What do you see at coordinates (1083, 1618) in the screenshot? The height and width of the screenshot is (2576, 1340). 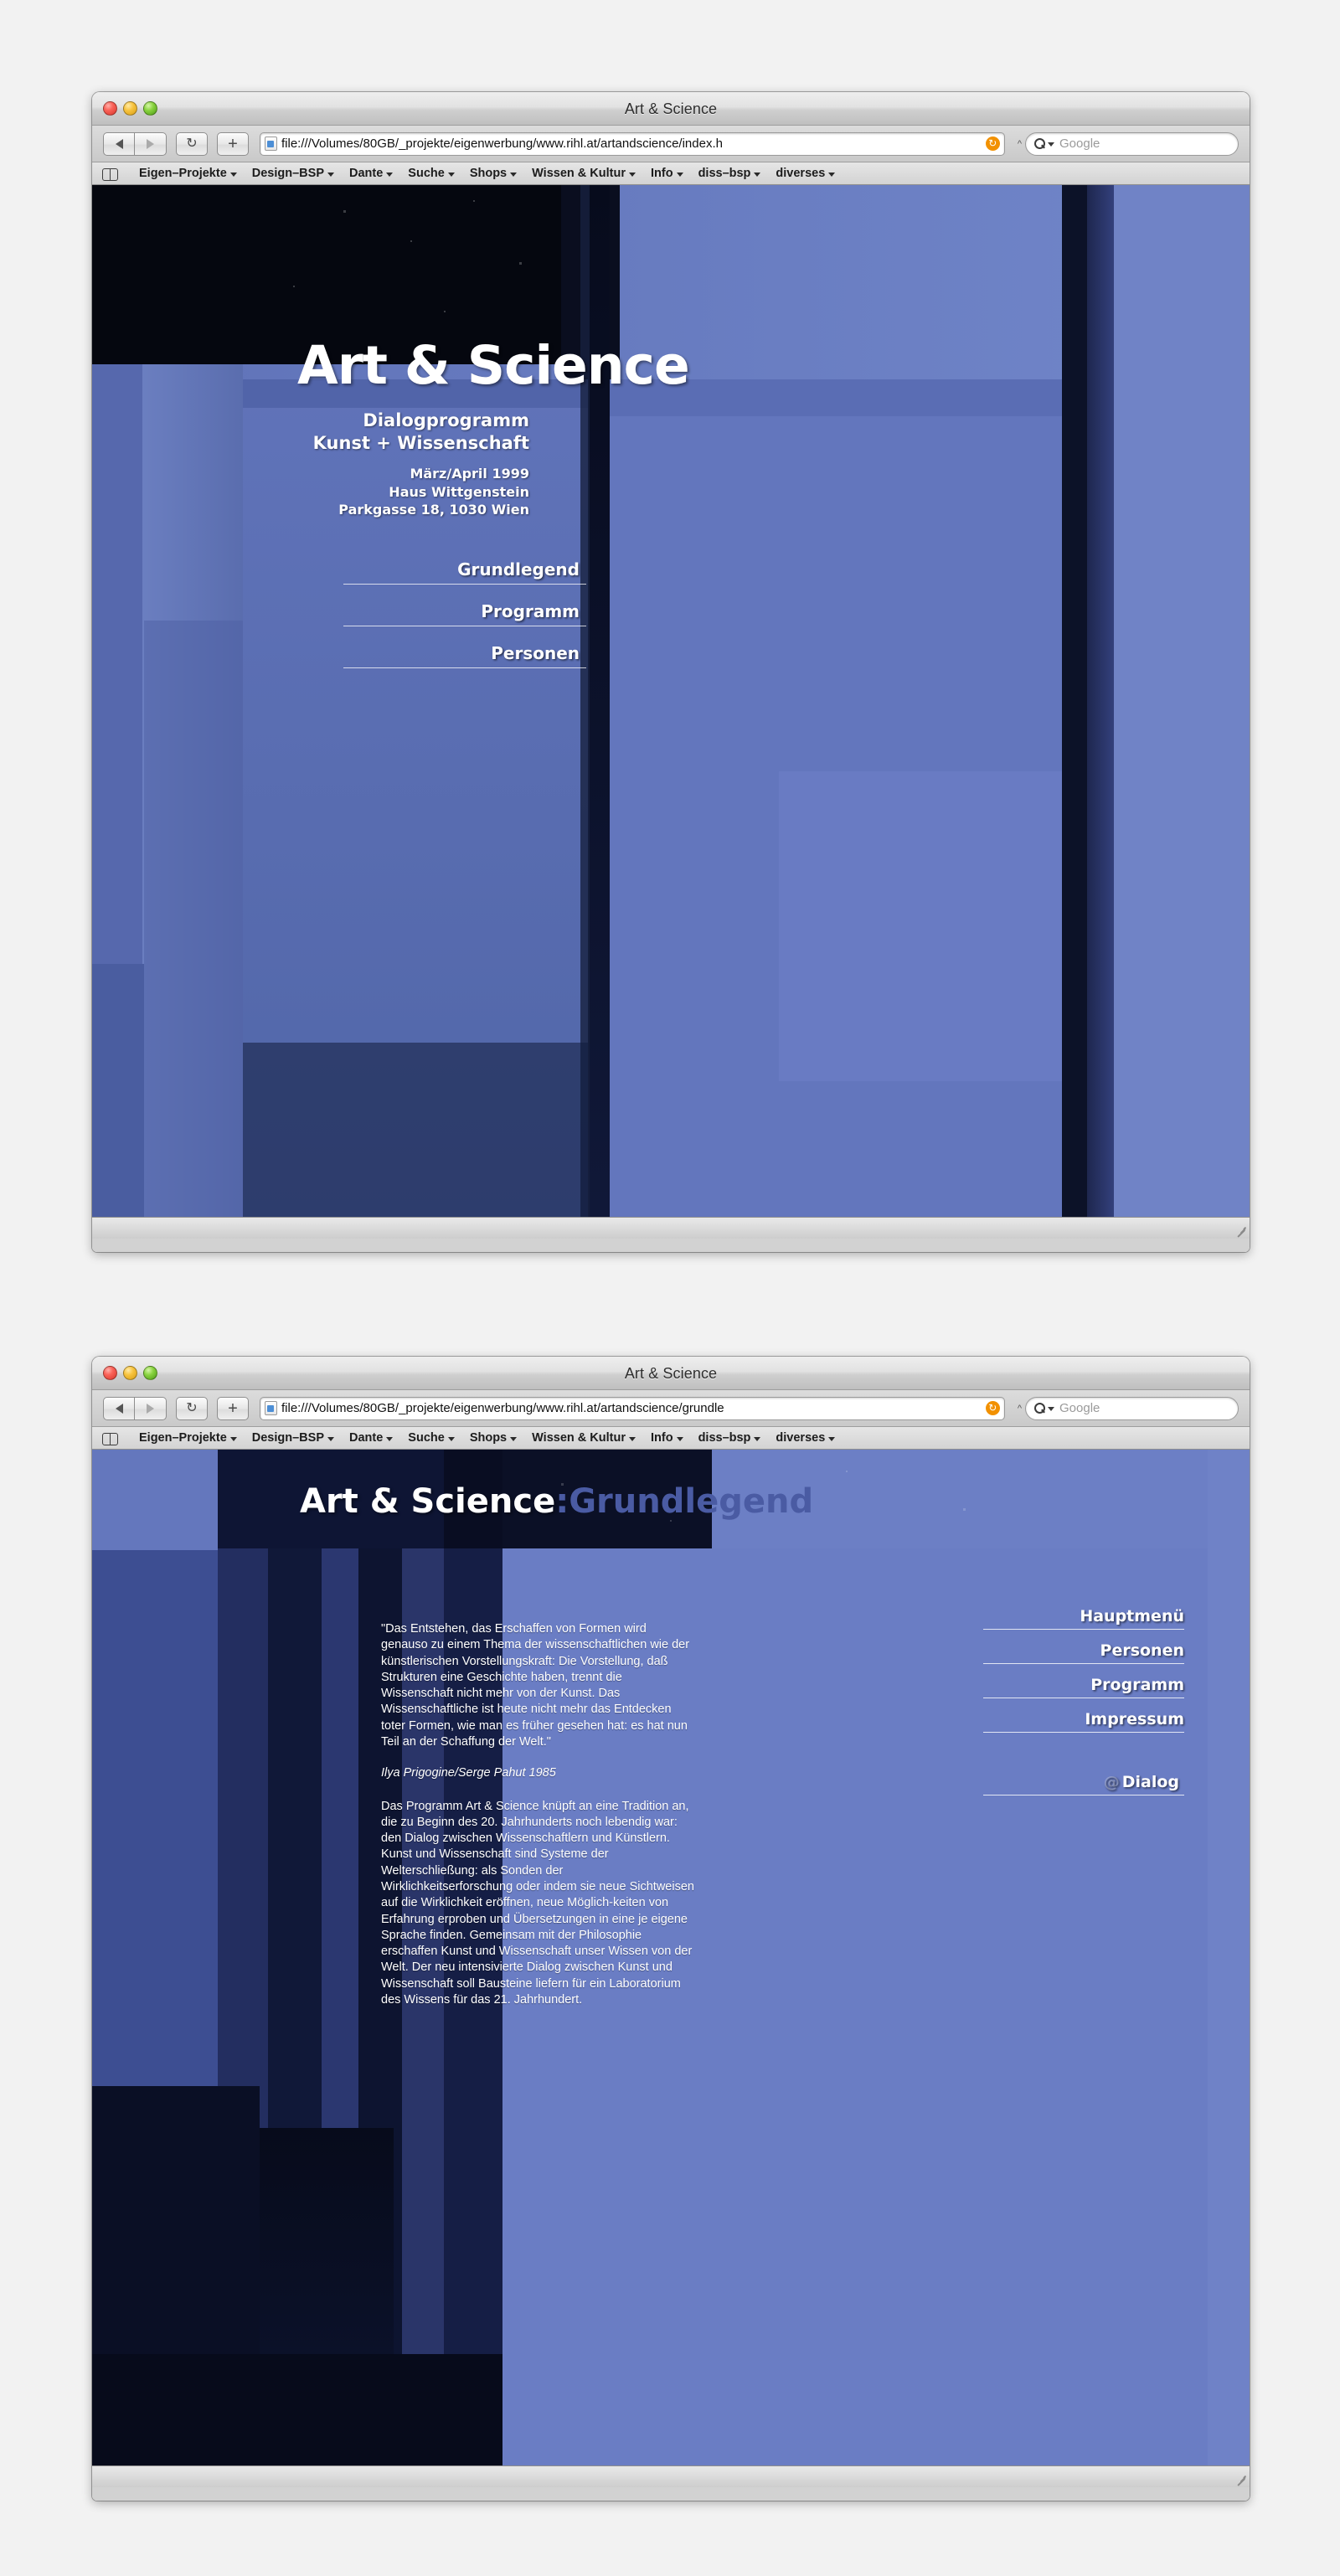 I see `nav-link-hauptmenu: Hauptmenü` at bounding box center [1083, 1618].